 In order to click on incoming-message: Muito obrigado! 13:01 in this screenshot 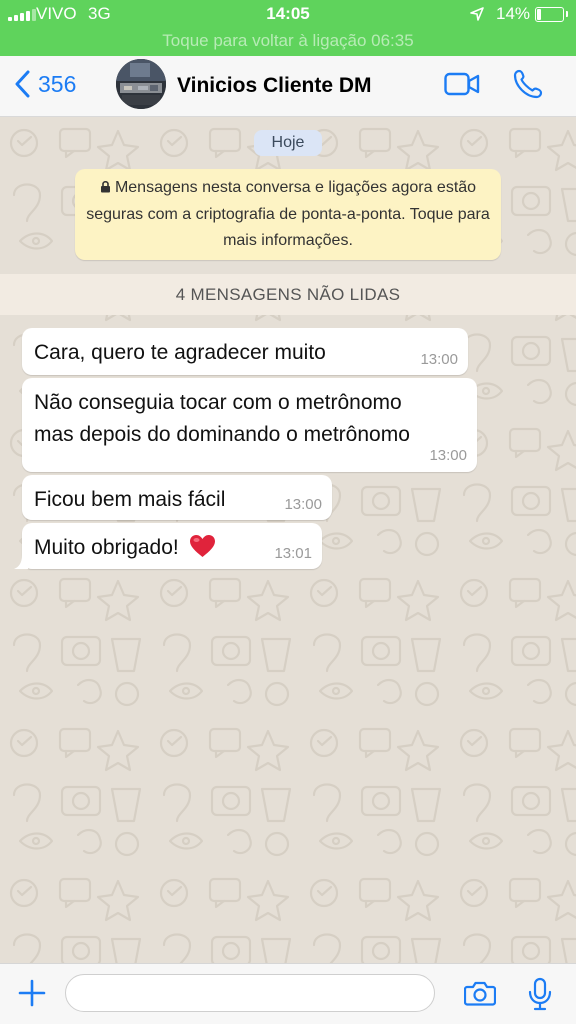, I will do `click(168, 546)`.